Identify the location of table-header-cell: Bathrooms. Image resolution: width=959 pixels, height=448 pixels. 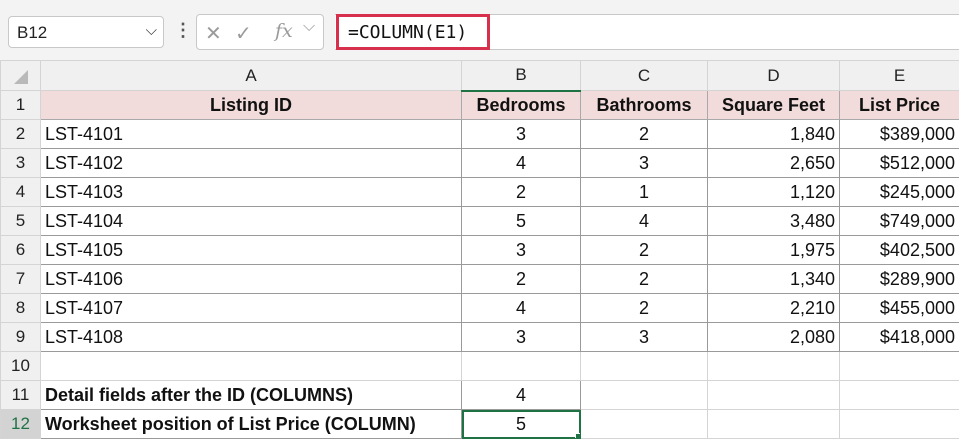
(644, 105).